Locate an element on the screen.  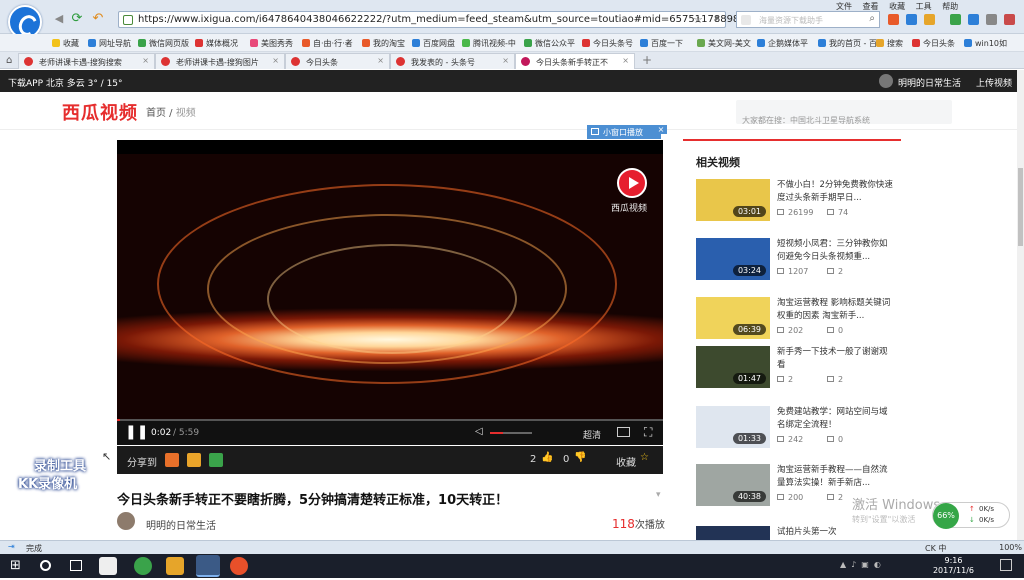
wechat-share-icon is located at coordinates (216, 460).